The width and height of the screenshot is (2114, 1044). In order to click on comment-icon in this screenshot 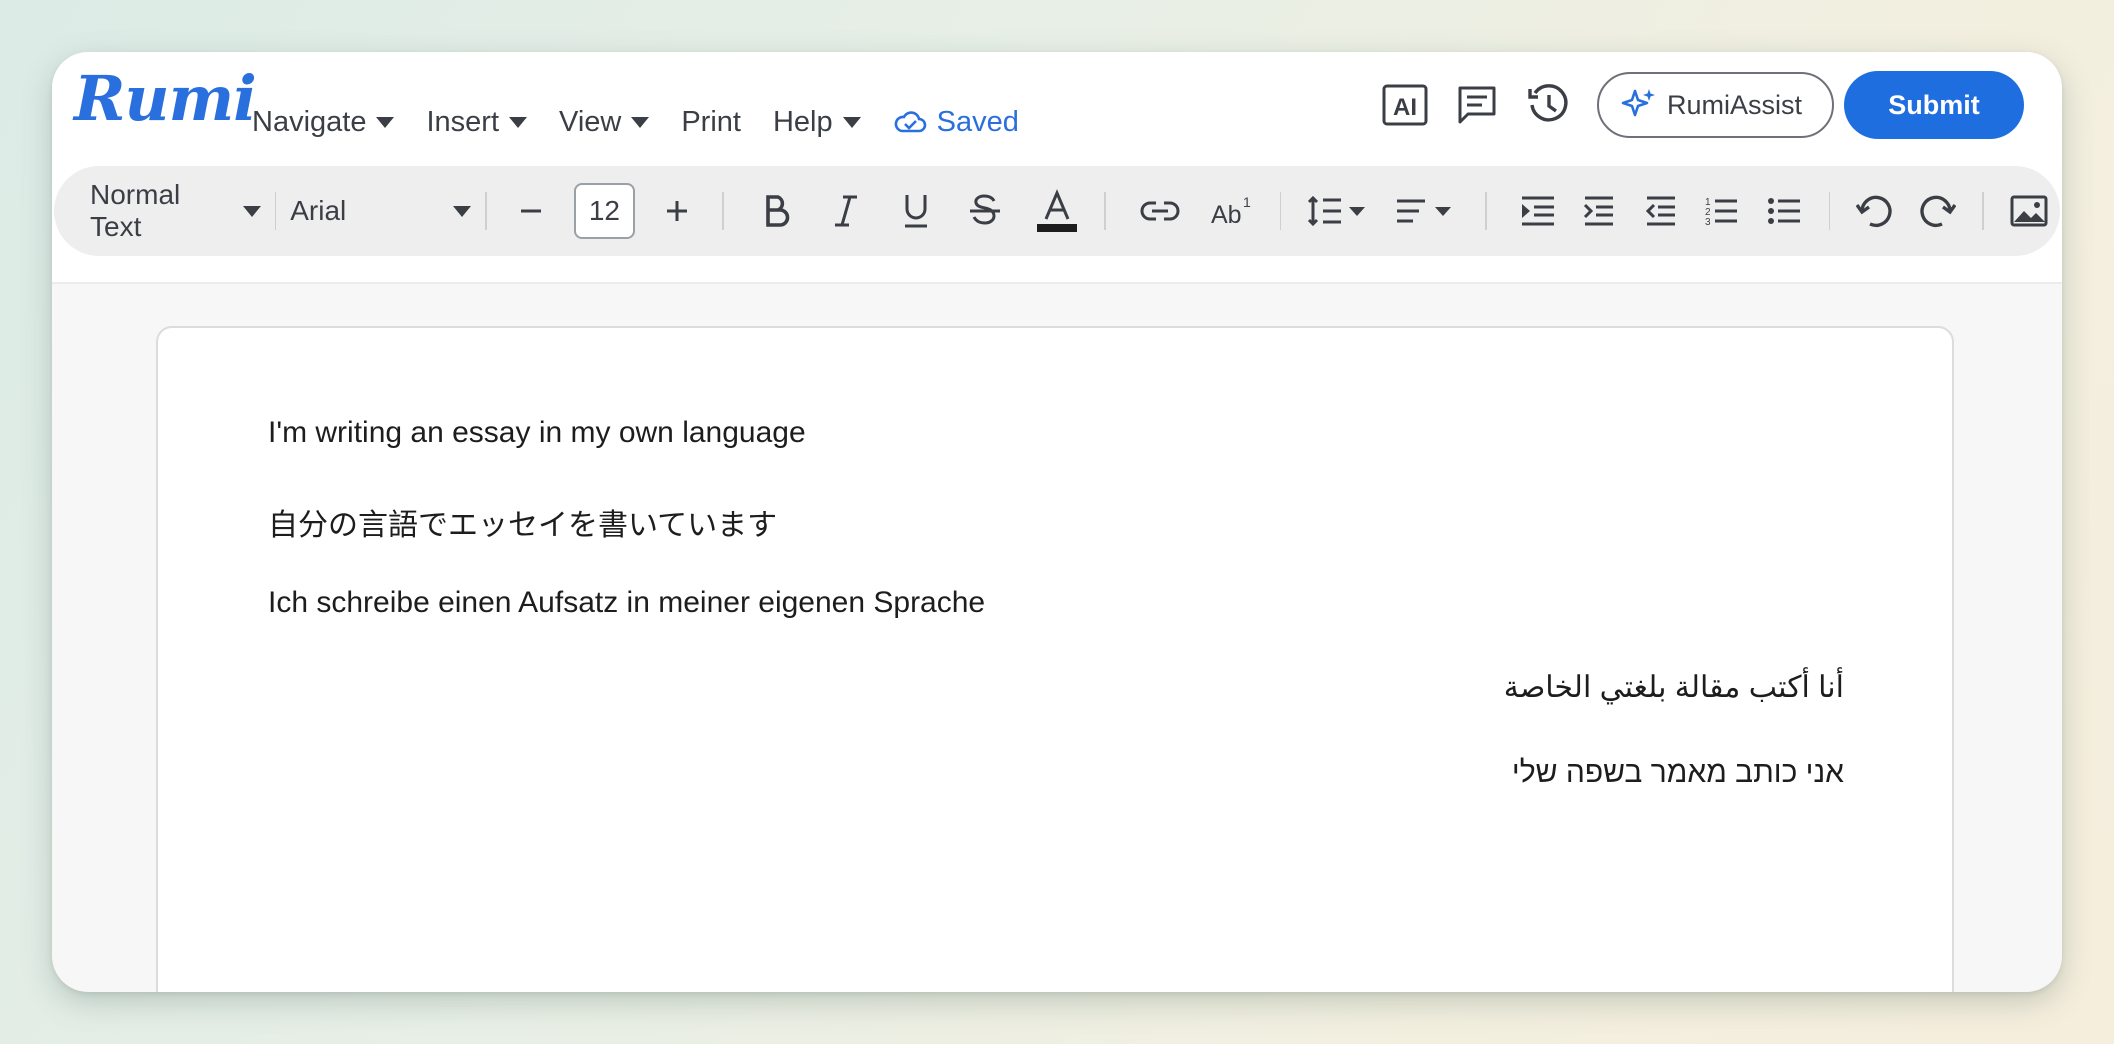, I will do `click(1477, 105)`.